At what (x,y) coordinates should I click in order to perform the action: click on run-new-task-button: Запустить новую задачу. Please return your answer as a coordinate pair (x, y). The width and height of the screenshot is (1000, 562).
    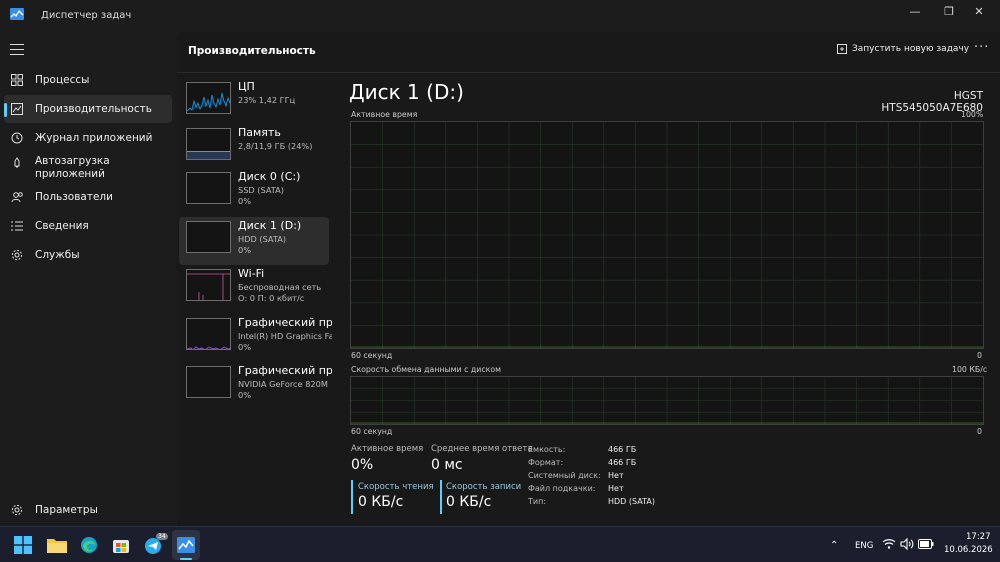
    Looking at the image, I should click on (903, 49).